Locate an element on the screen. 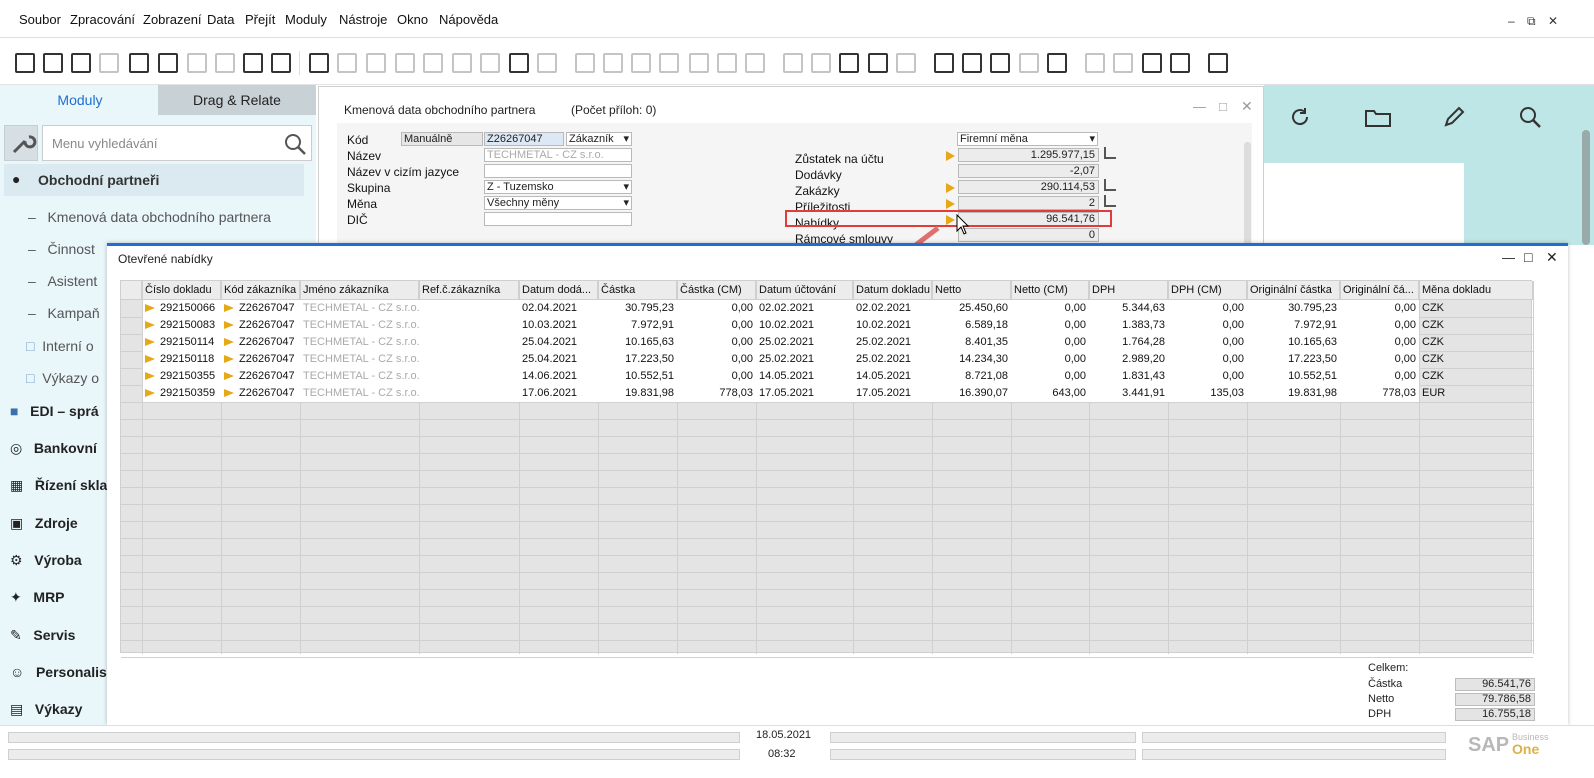 This screenshot has height=778, width=1594. menu-data: Data is located at coordinates (220, 19).